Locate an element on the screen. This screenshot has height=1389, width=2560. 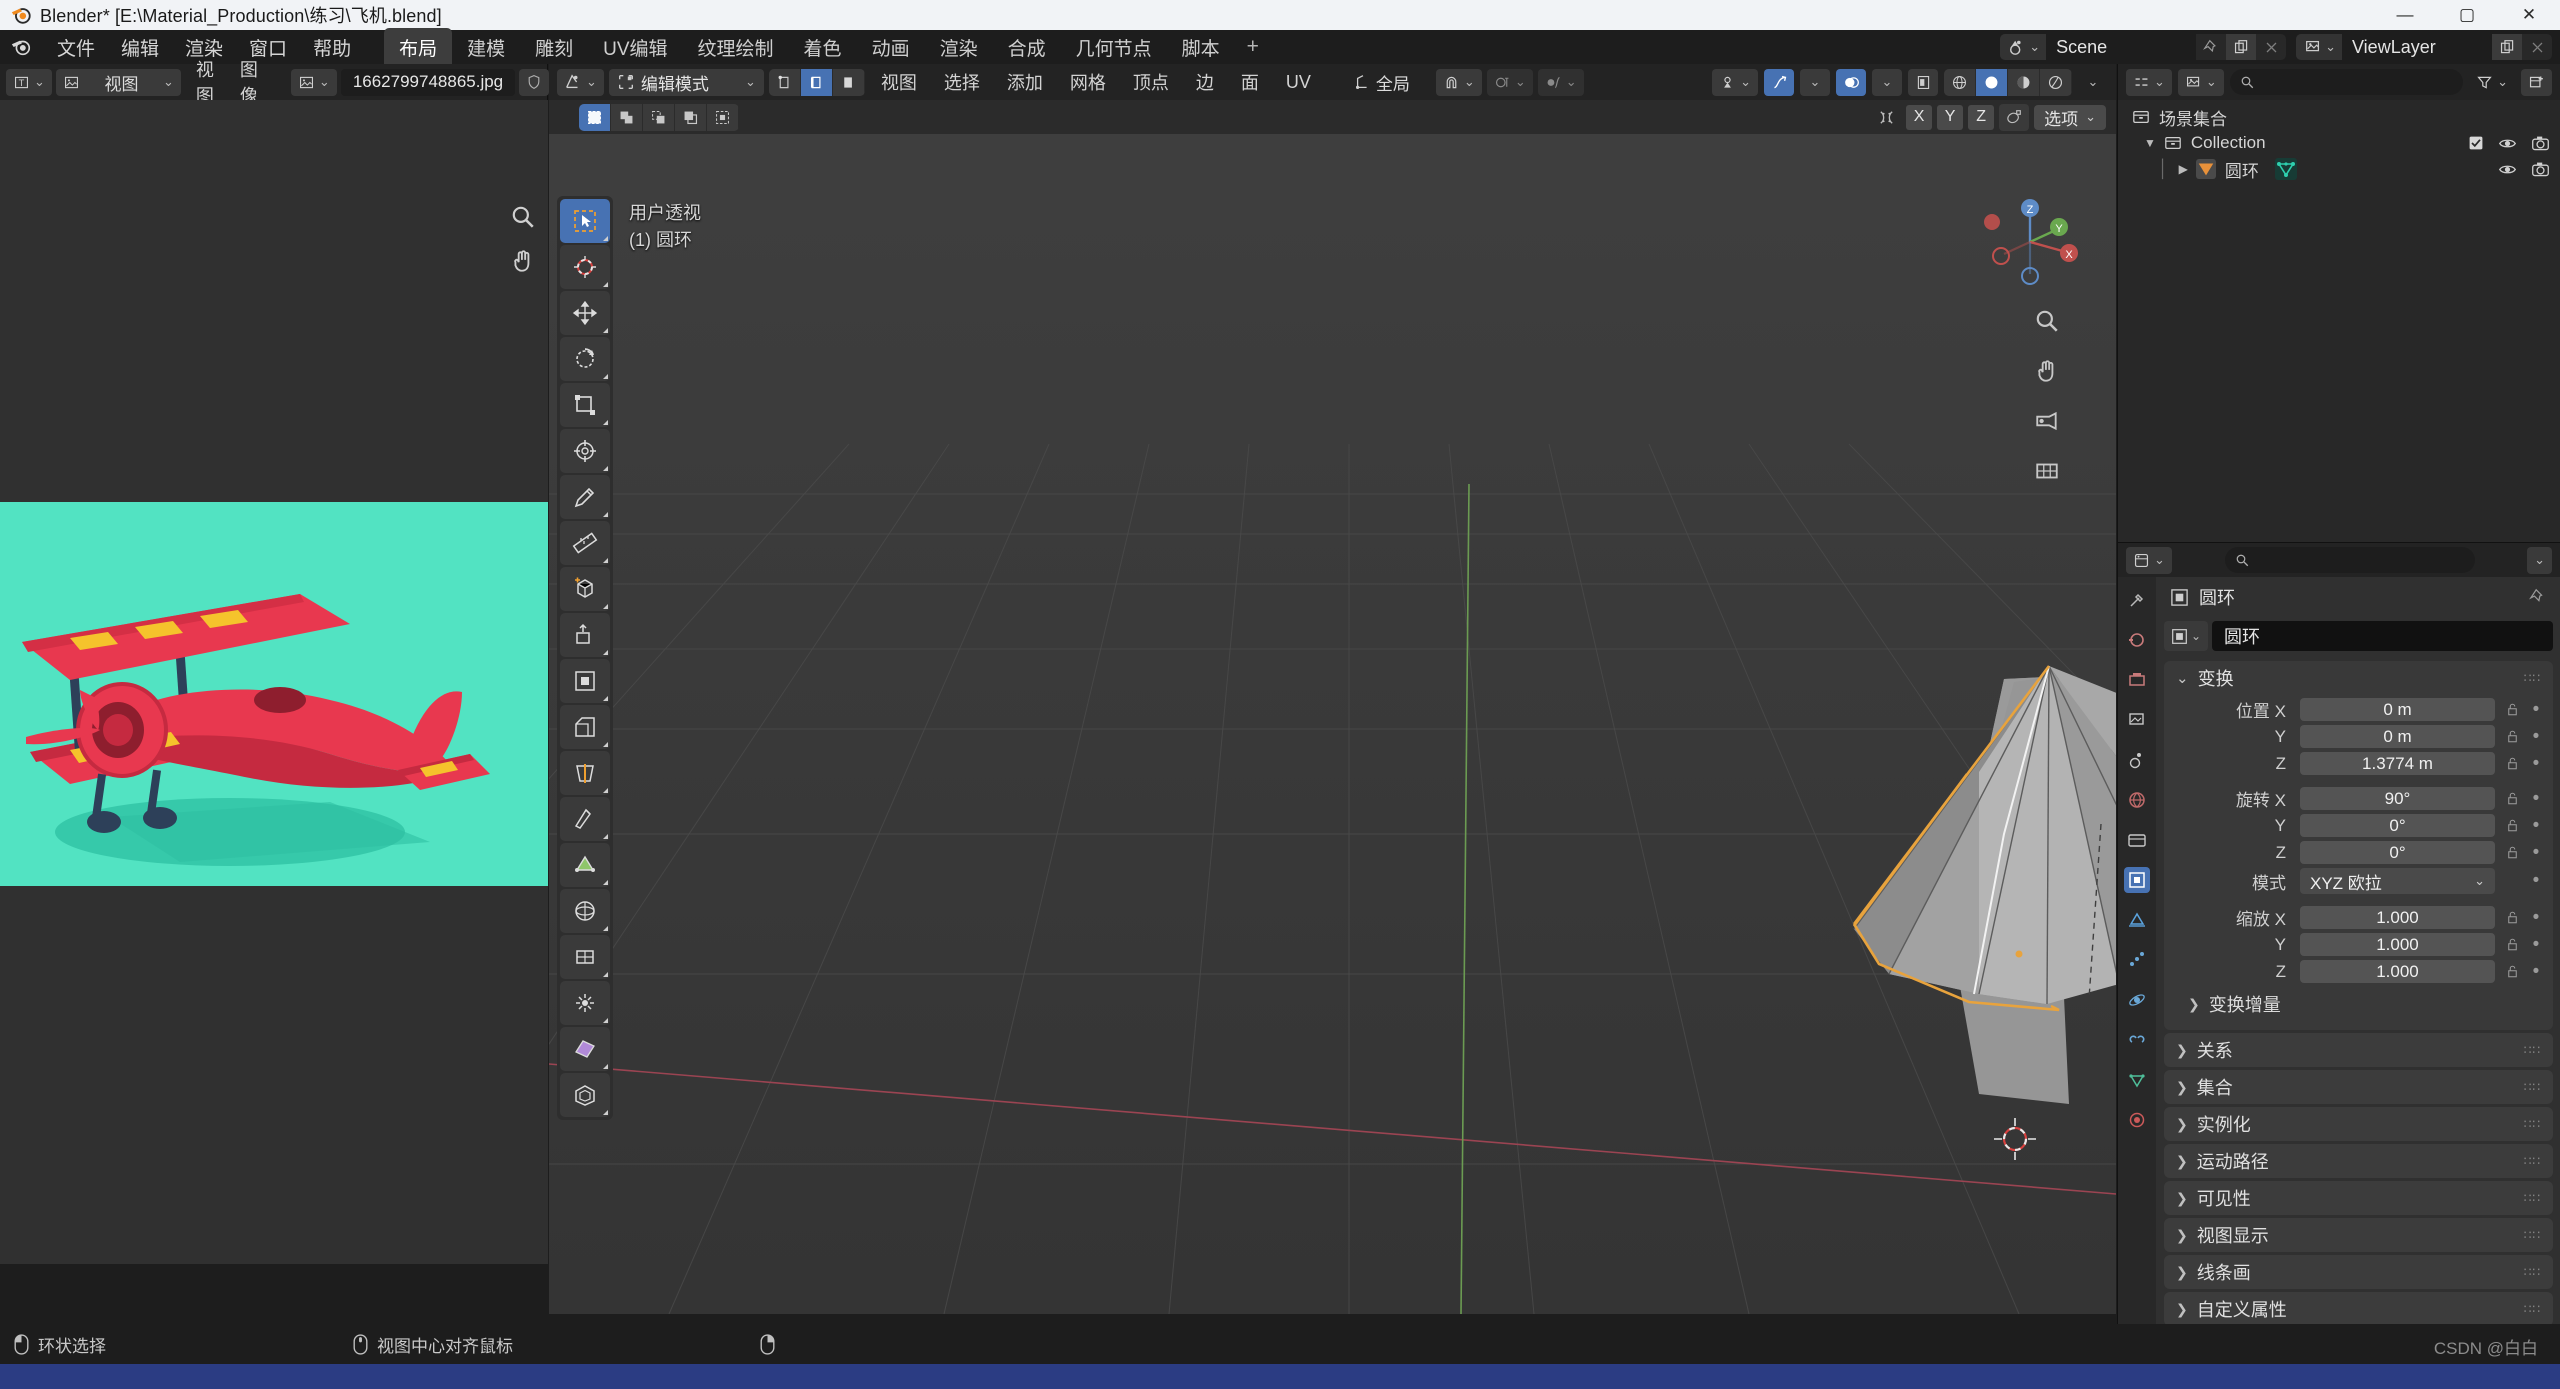
hand-icon is located at coordinates (523, 261).